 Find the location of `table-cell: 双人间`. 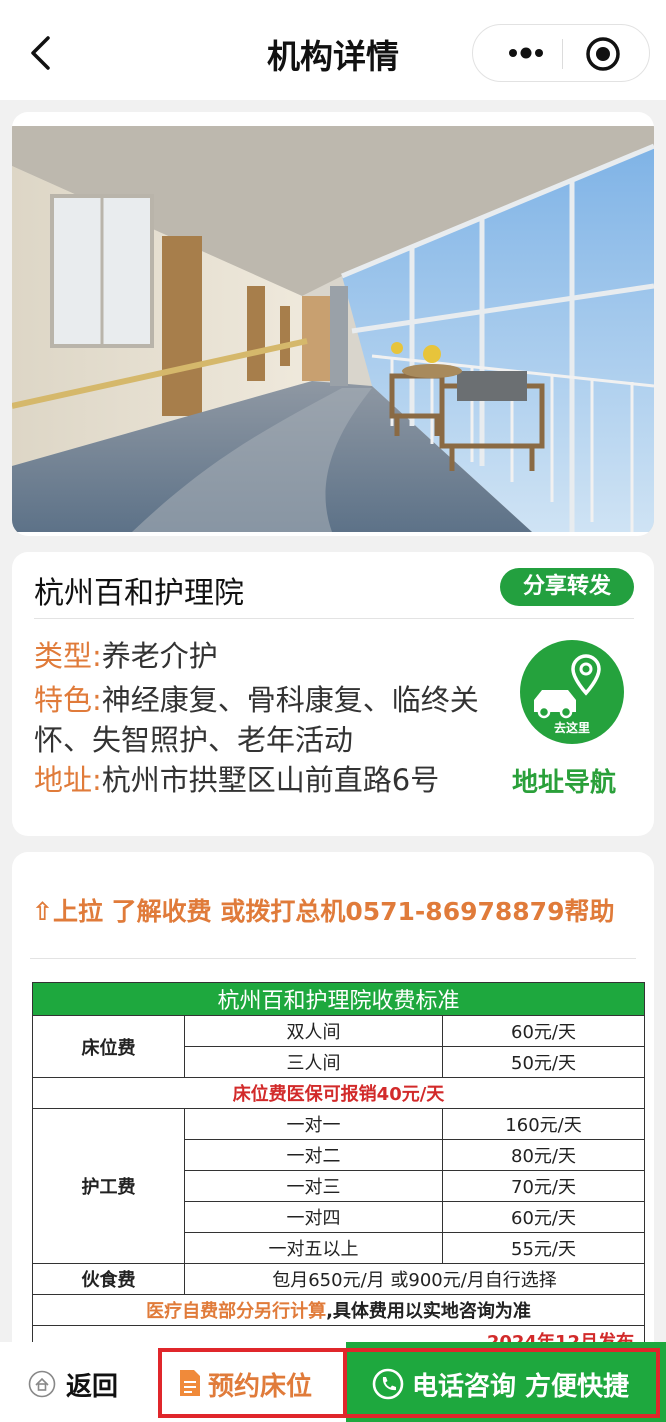

table-cell: 双人间 is located at coordinates (313, 1031).